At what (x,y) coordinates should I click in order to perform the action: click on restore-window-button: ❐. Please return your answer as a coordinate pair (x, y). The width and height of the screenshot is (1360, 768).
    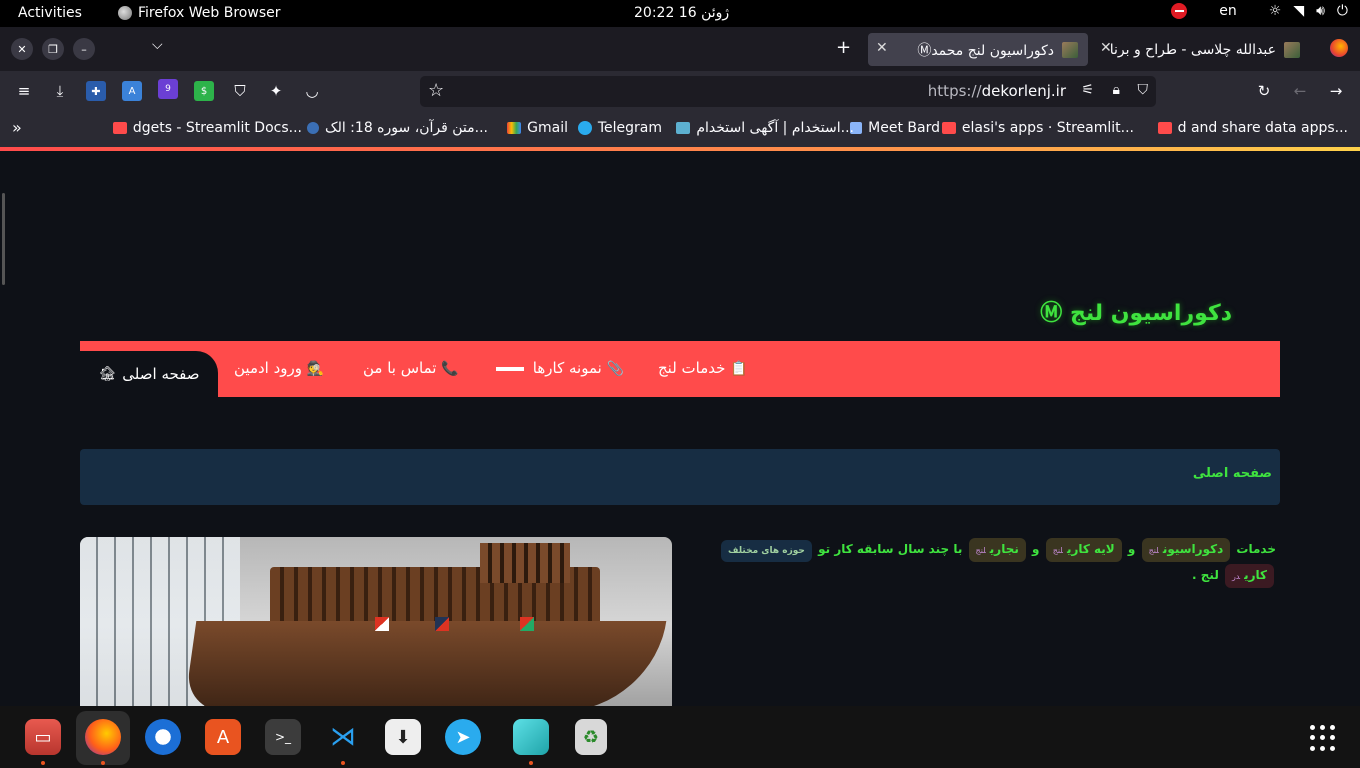
    Looking at the image, I should click on (53, 49).